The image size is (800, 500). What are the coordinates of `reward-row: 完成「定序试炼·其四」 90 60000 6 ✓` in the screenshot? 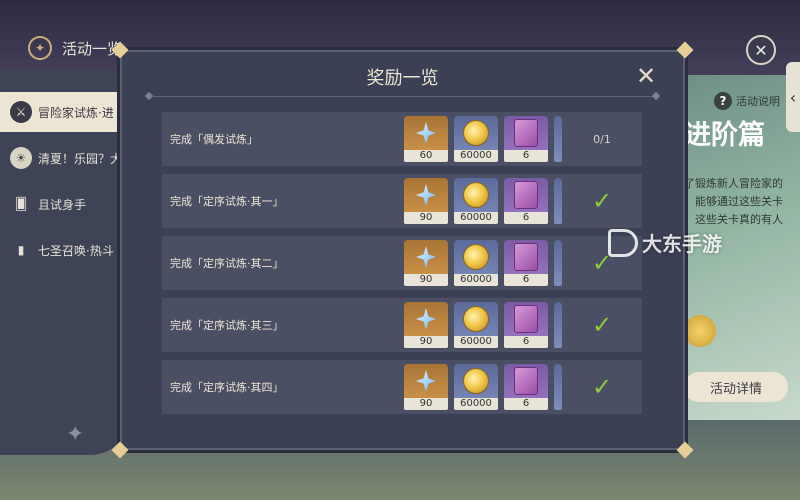 It's located at (402, 387).